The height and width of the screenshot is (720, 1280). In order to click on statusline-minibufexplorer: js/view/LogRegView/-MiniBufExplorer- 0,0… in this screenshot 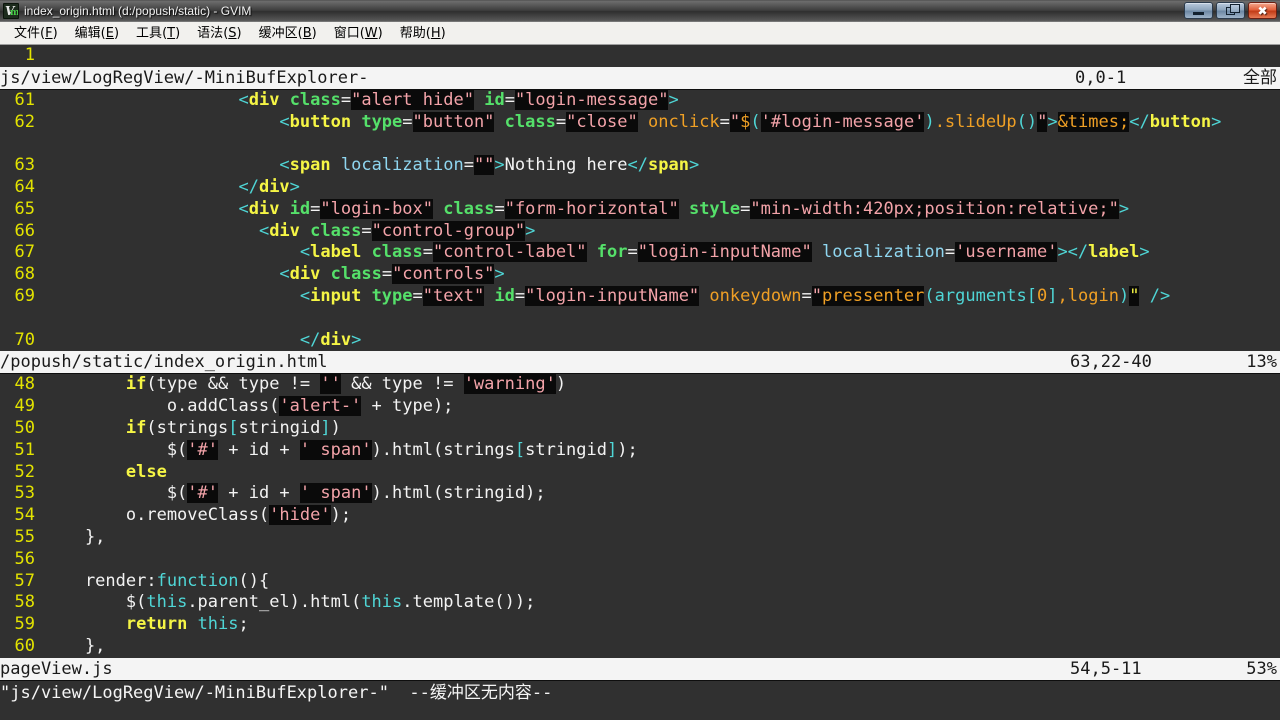, I will do `click(640, 78)`.